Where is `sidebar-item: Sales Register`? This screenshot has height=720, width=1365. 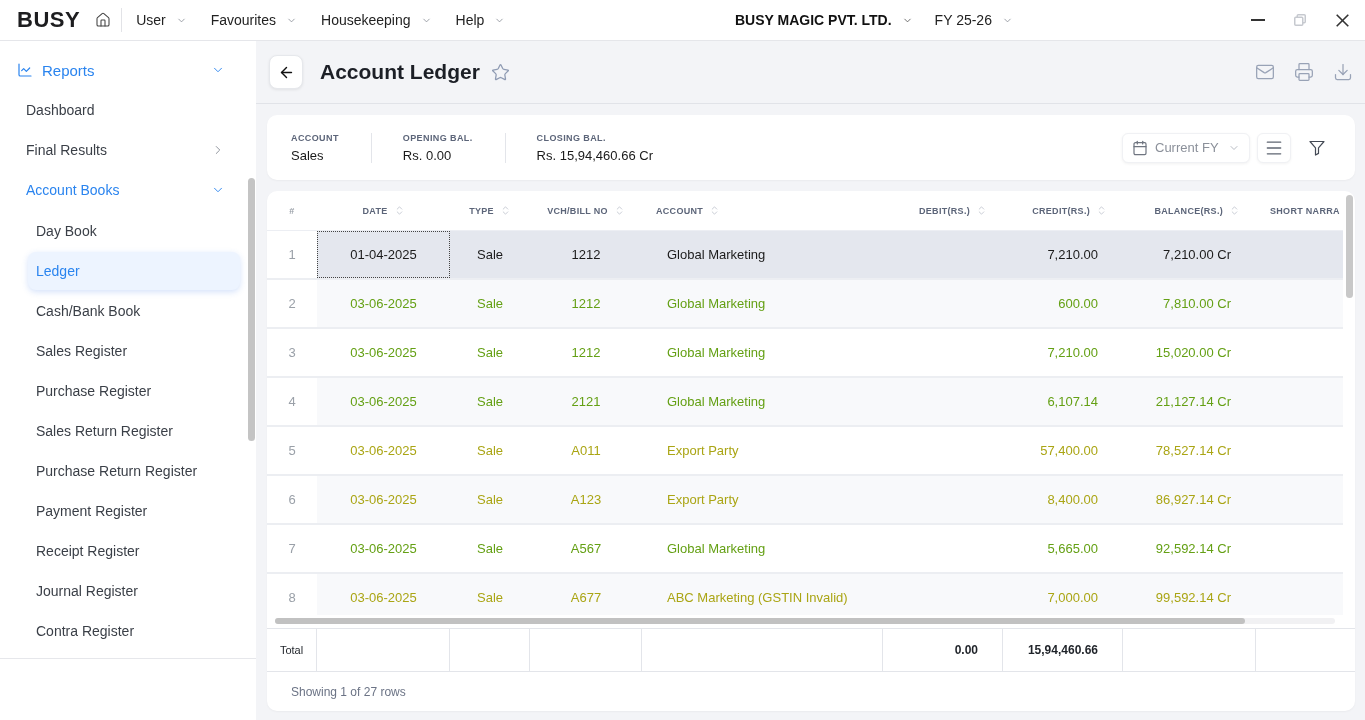 sidebar-item: Sales Register is located at coordinates (134, 351).